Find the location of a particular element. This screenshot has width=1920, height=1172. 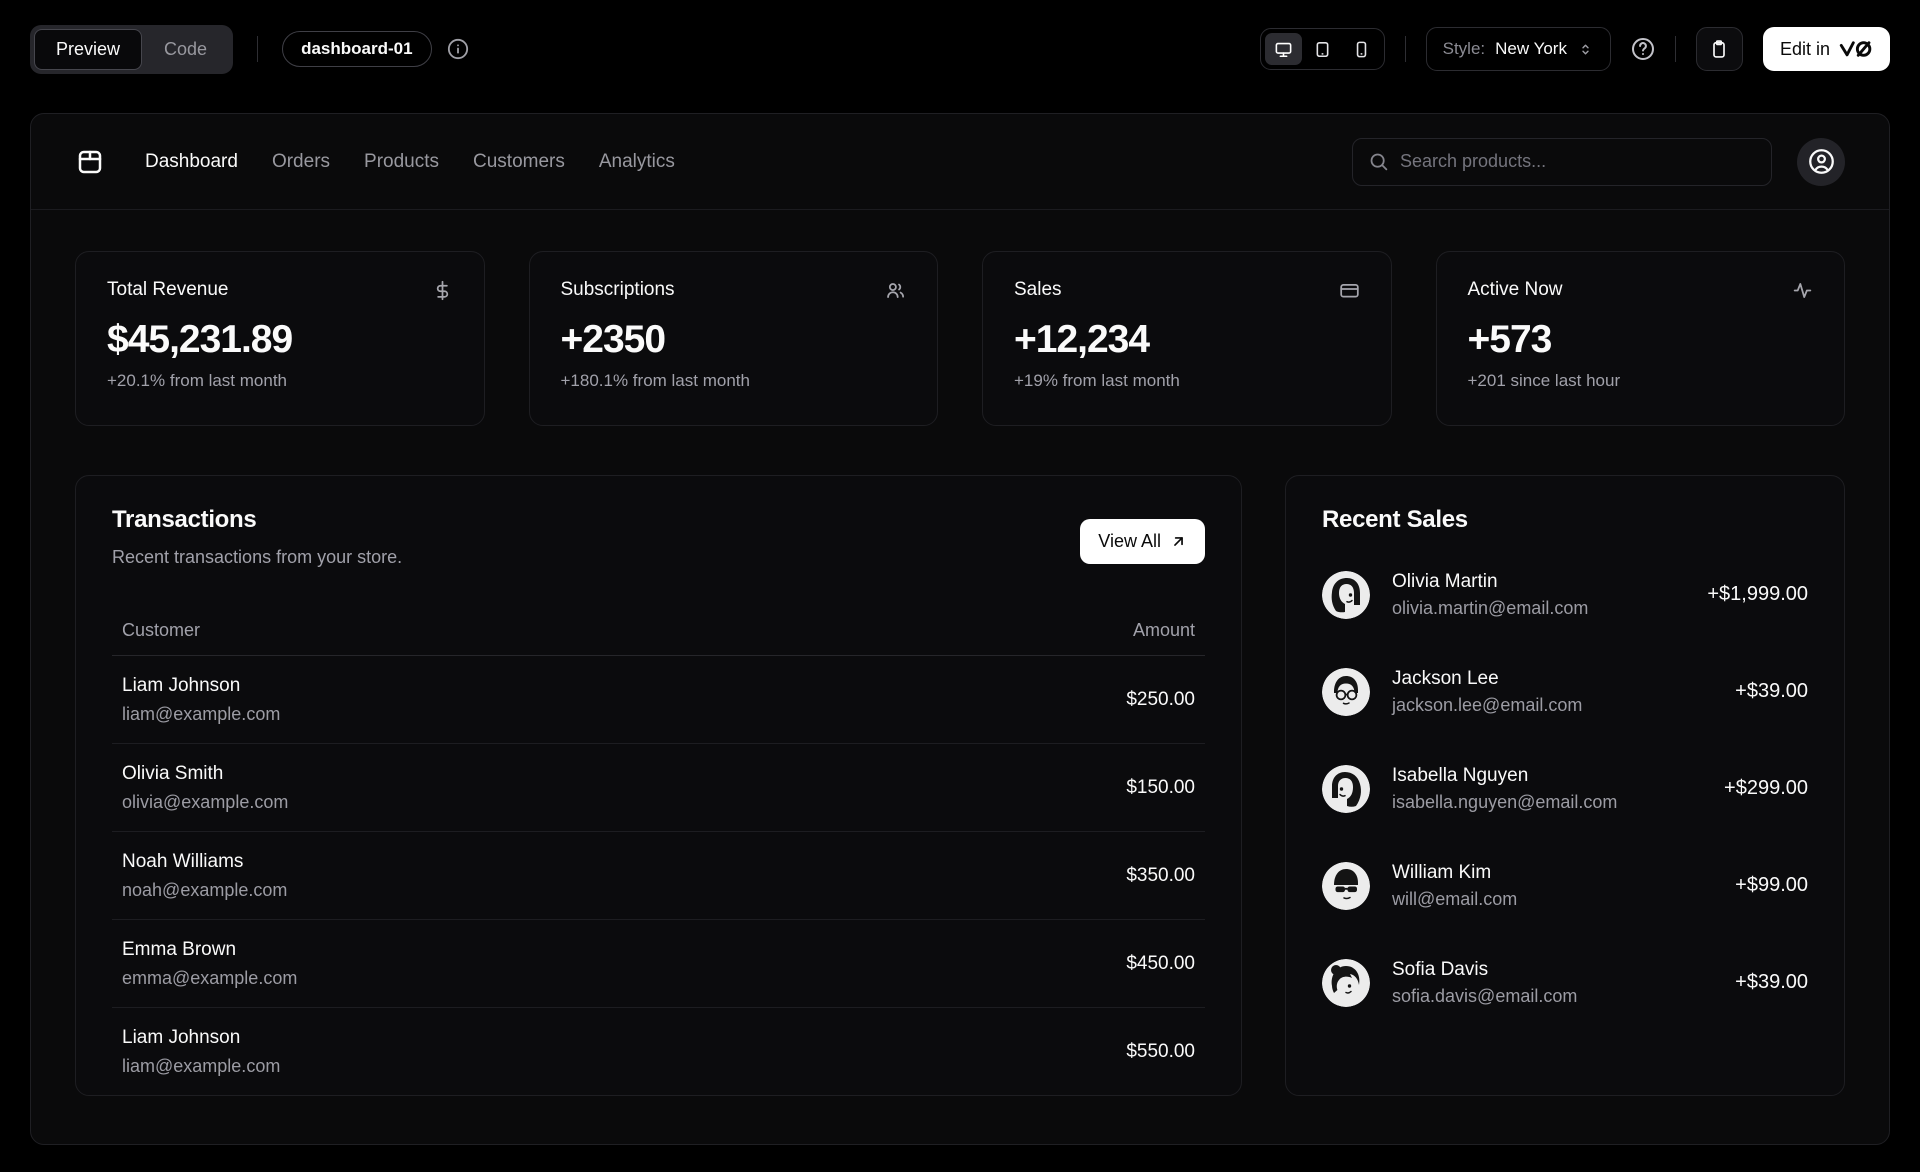

sale-customer-name: William Kim is located at coordinates (1442, 872).